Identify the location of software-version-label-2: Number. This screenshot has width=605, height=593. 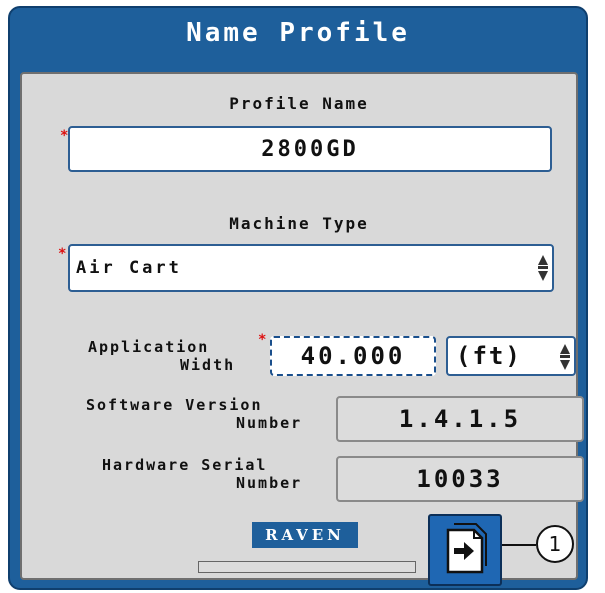
(269, 423).